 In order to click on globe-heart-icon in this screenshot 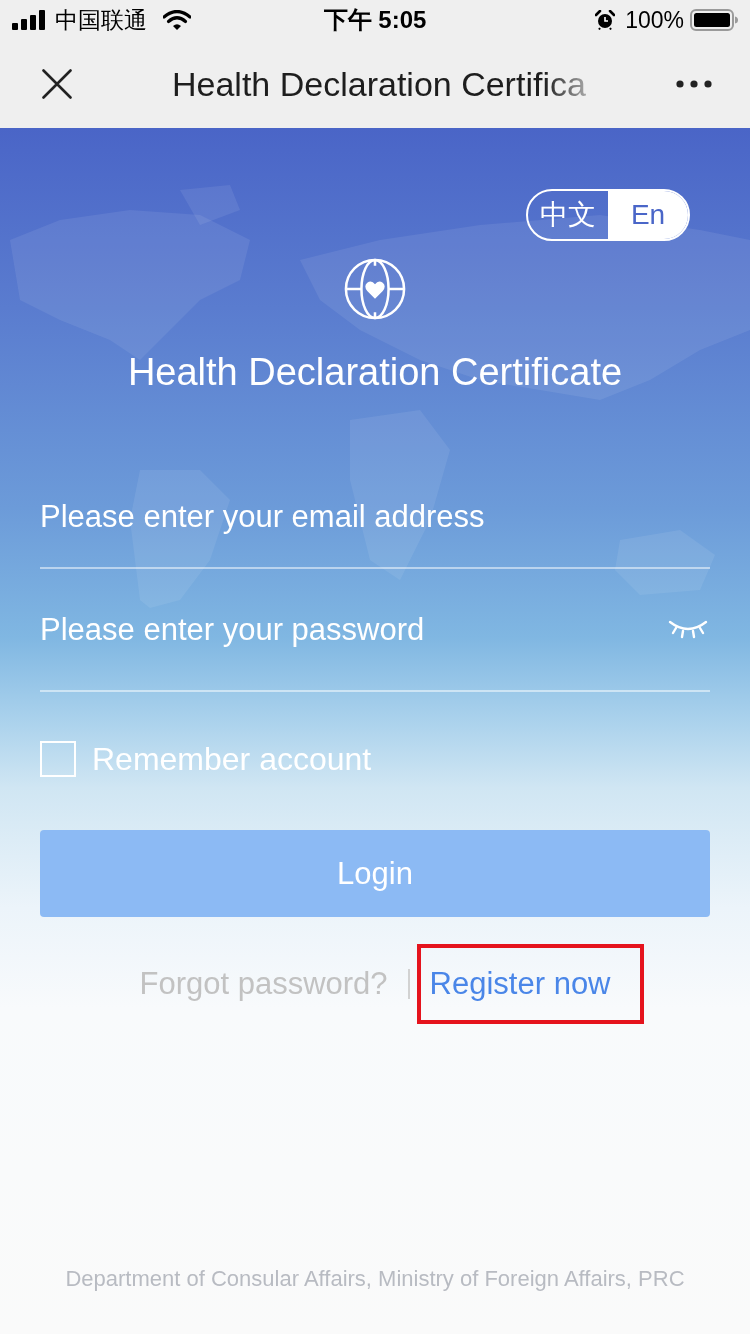, I will do `click(375, 289)`.